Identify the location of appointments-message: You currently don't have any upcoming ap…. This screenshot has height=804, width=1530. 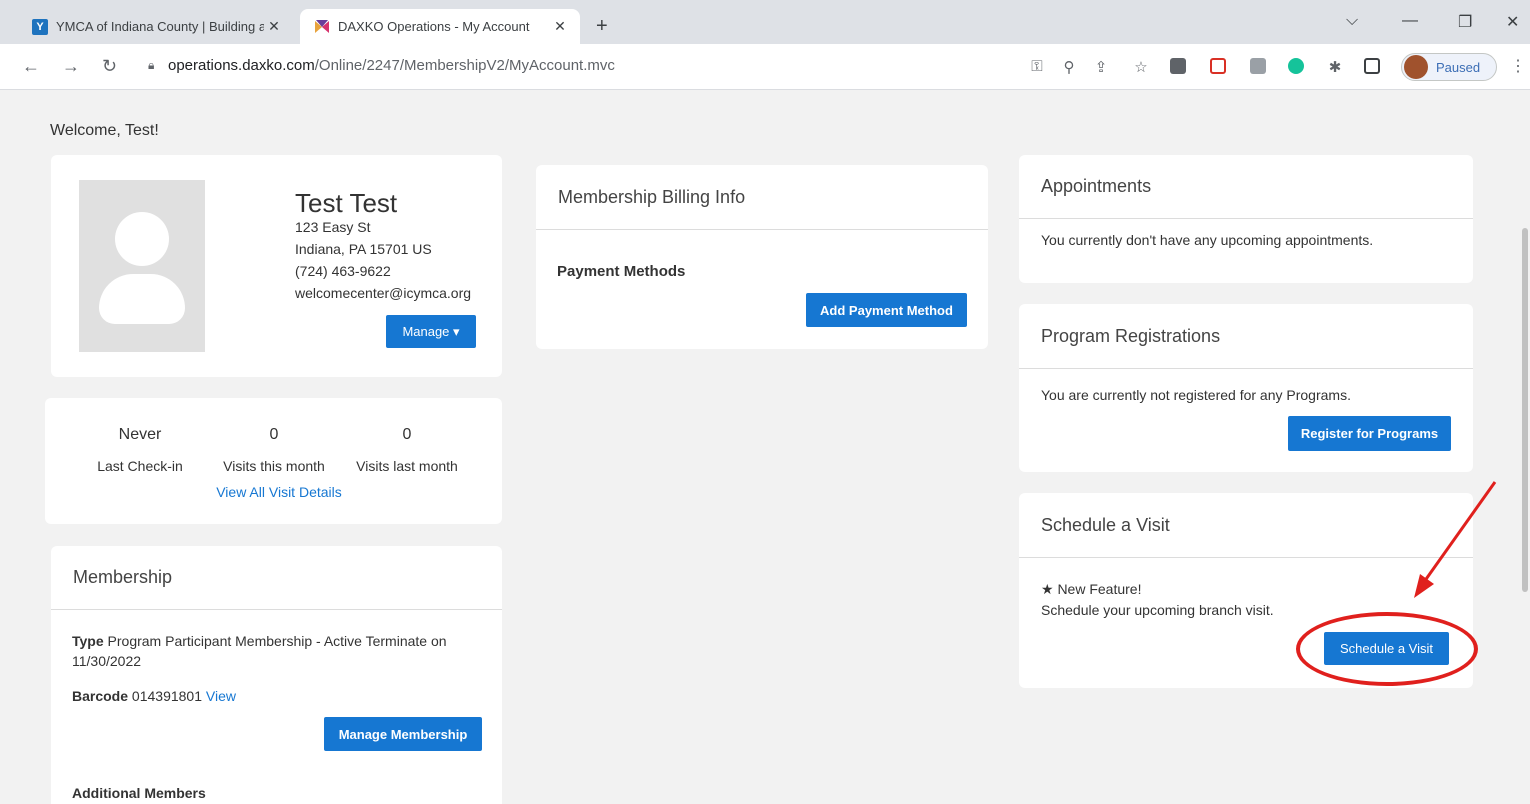
(1207, 240).